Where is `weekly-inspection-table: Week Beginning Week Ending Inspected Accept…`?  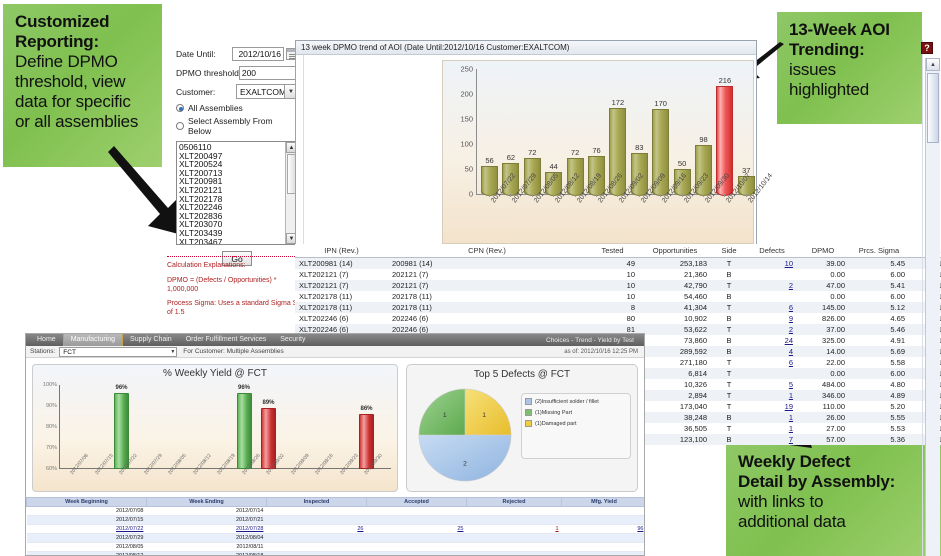 weekly-inspection-table: Week Beginning Week Ending Inspected Accept… is located at coordinates (335, 526).